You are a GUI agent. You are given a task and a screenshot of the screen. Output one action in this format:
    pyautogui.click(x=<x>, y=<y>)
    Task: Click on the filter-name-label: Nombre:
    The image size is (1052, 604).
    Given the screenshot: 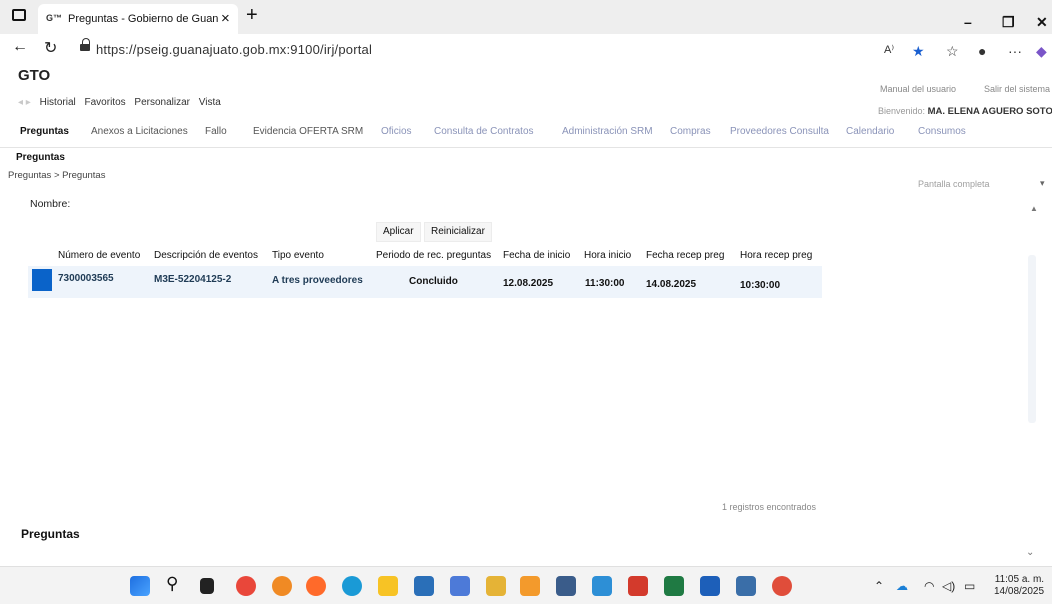 What is the action you would take?
    pyautogui.click(x=50, y=204)
    